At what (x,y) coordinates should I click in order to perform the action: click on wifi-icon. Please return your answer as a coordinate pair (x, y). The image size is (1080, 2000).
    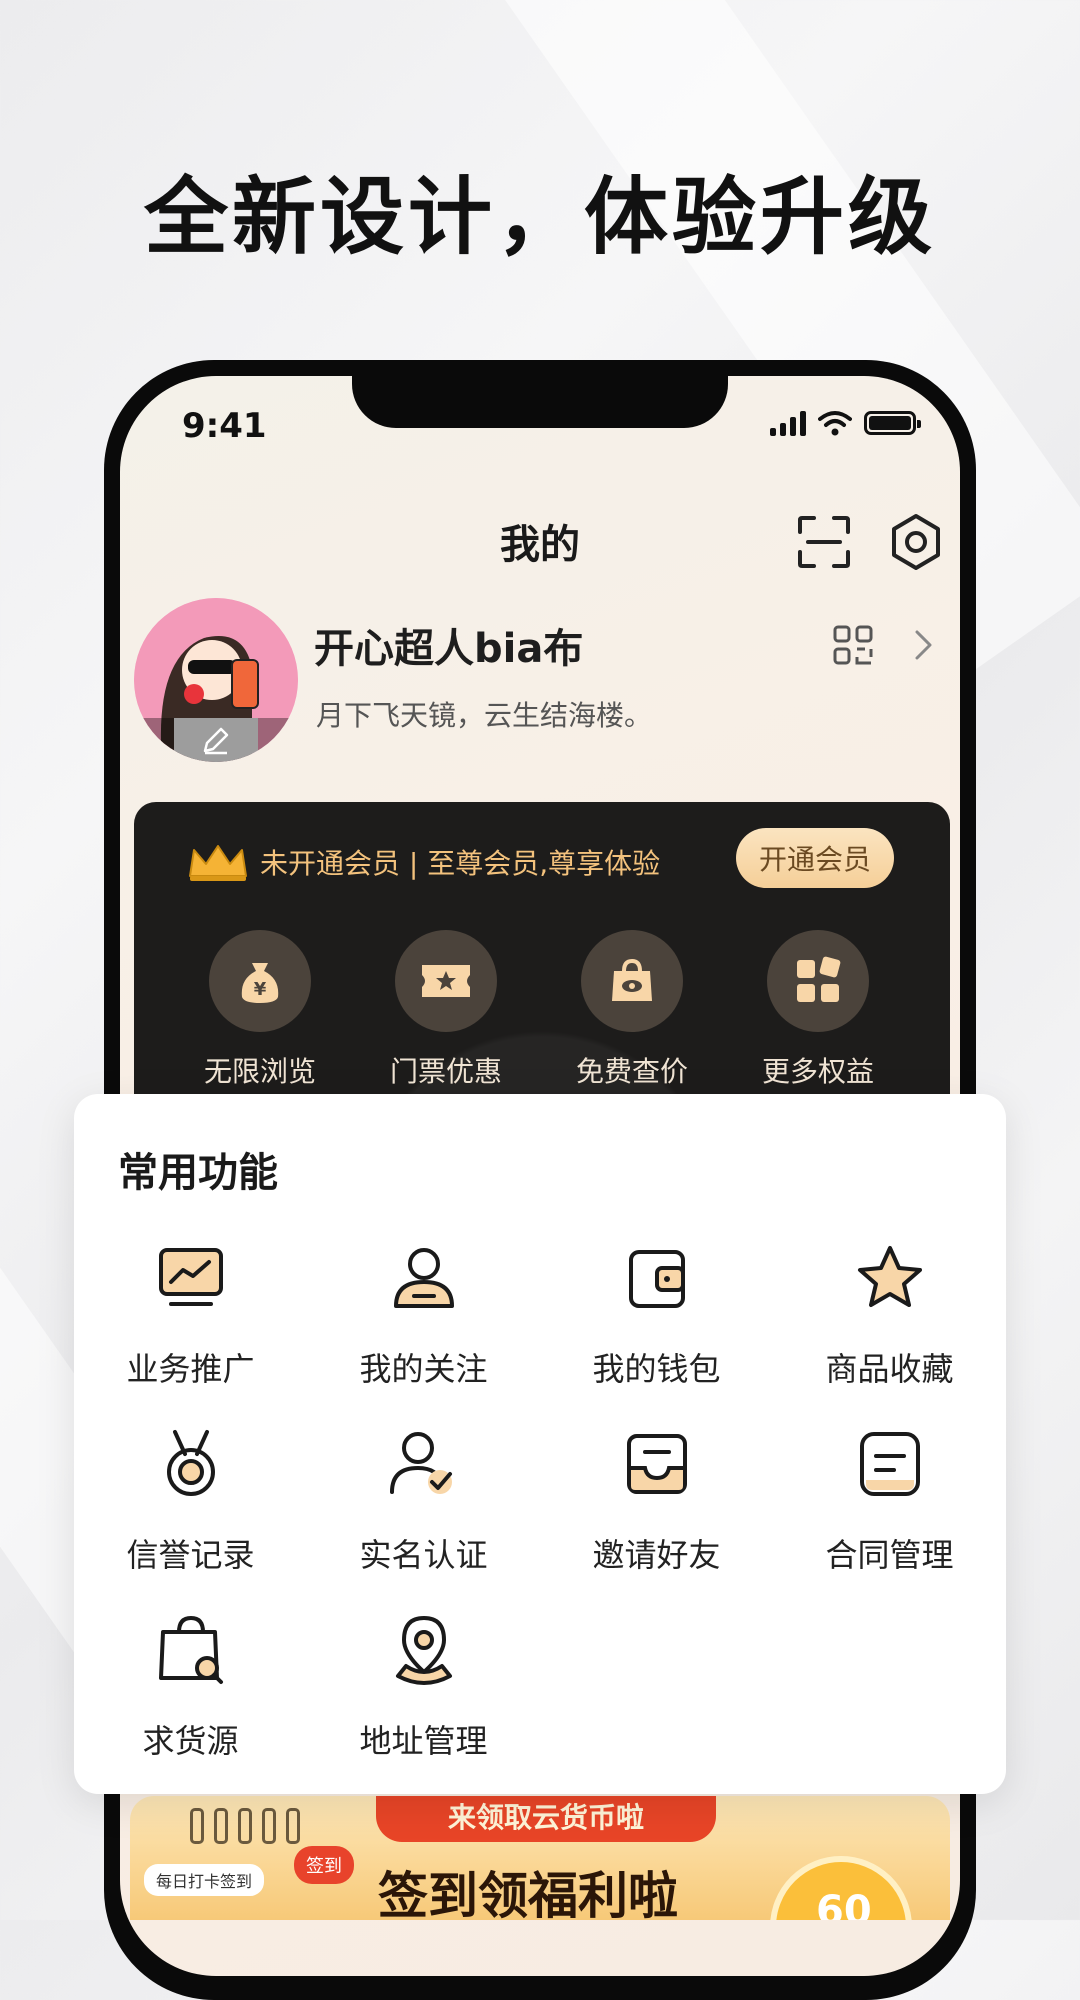
    Looking at the image, I should click on (835, 423).